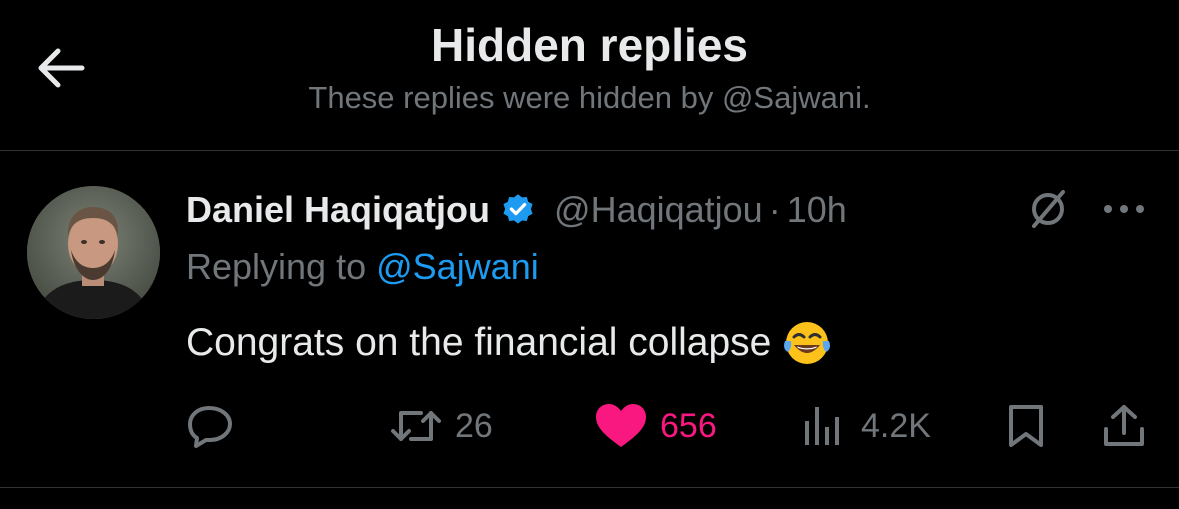  Describe the element at coordinates (896, 425) in the screenshot. I see `views-count: 4.2K` at that location.